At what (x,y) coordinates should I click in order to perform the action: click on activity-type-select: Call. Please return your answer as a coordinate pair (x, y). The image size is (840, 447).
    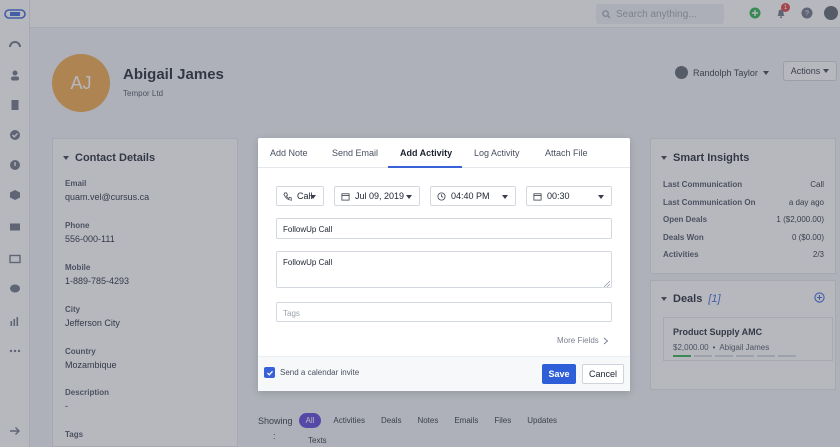
    Looking at the image, I should click on (300, 196).